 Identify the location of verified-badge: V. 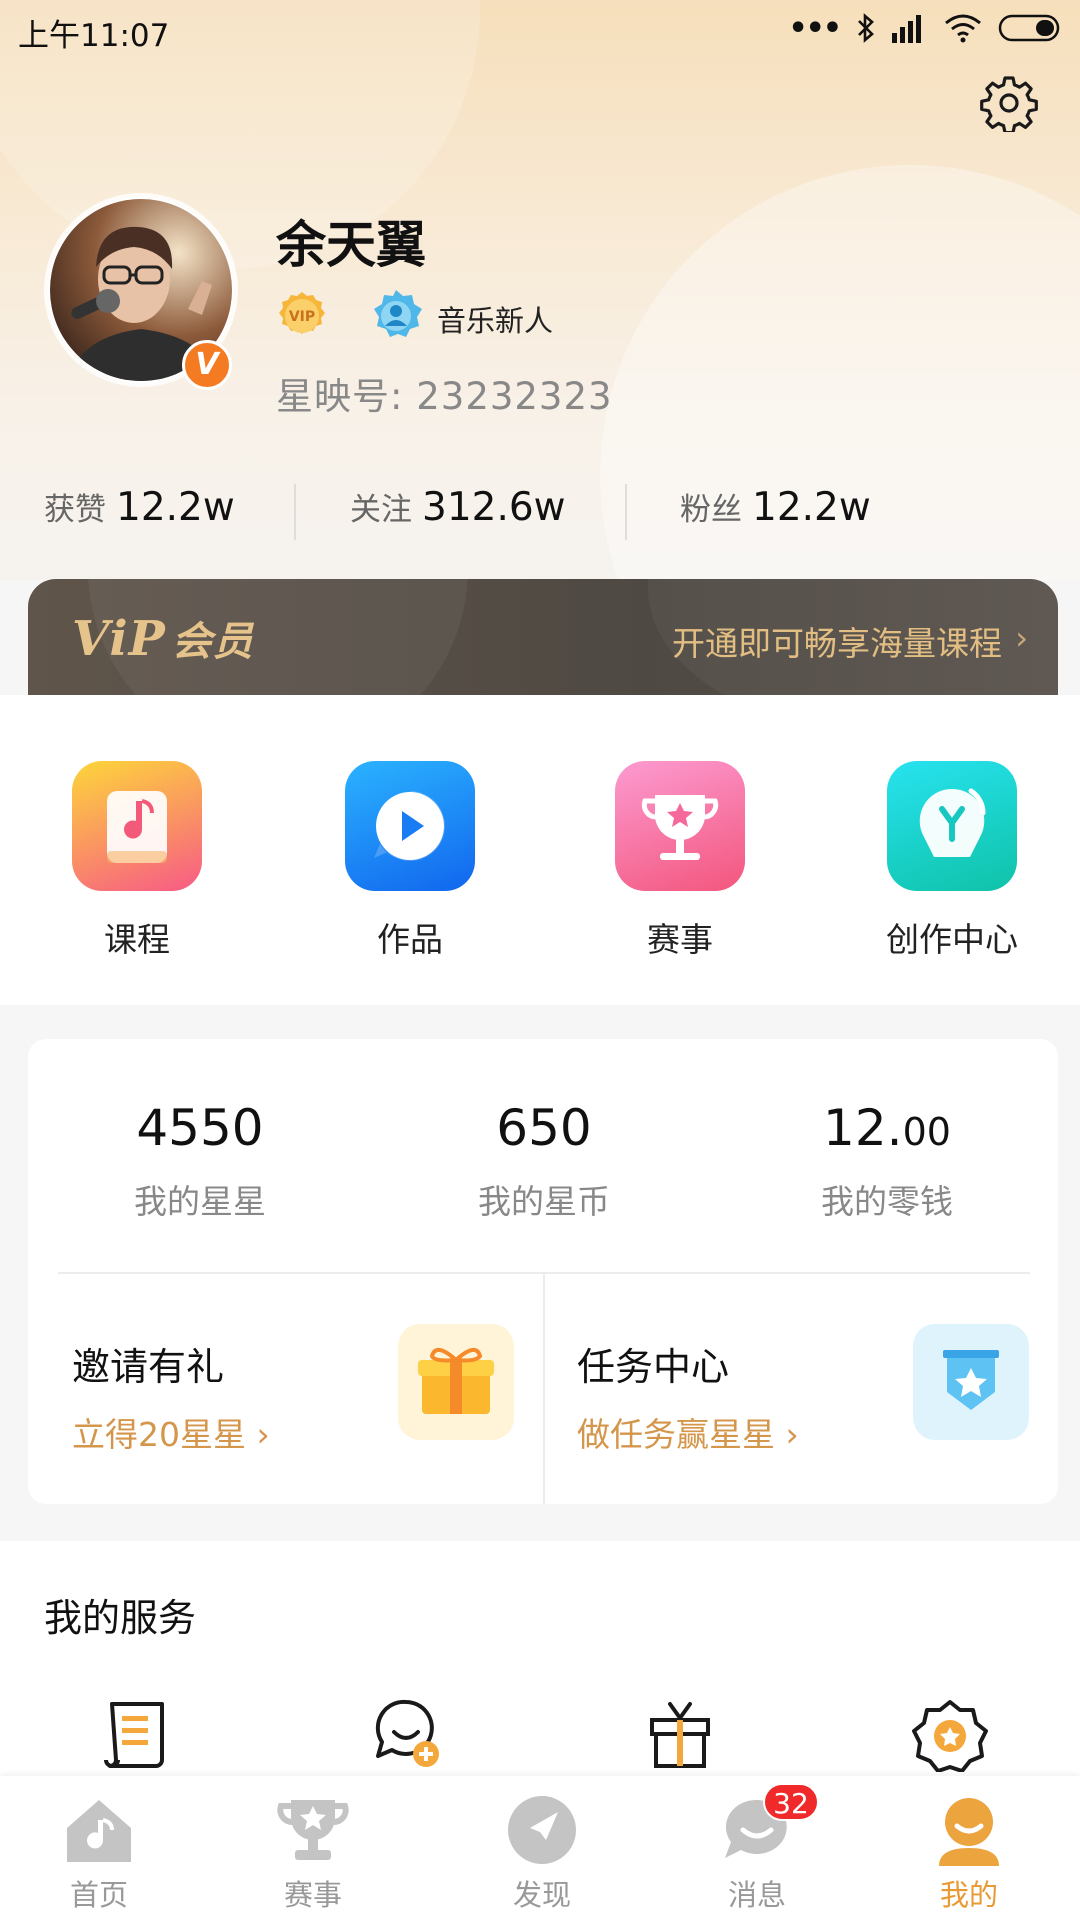
(207, 365).